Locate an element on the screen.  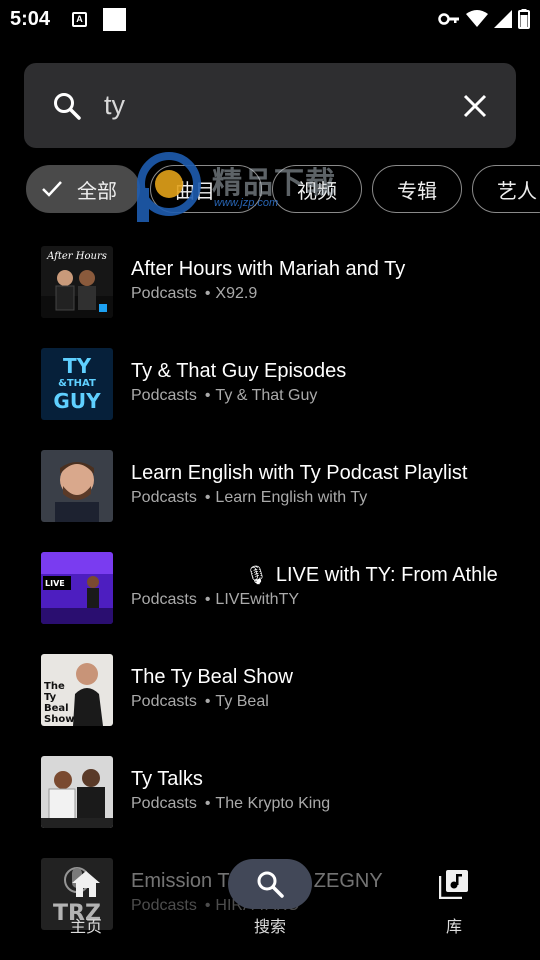
status-time: 5:04 is located at coordinates (30, 18).